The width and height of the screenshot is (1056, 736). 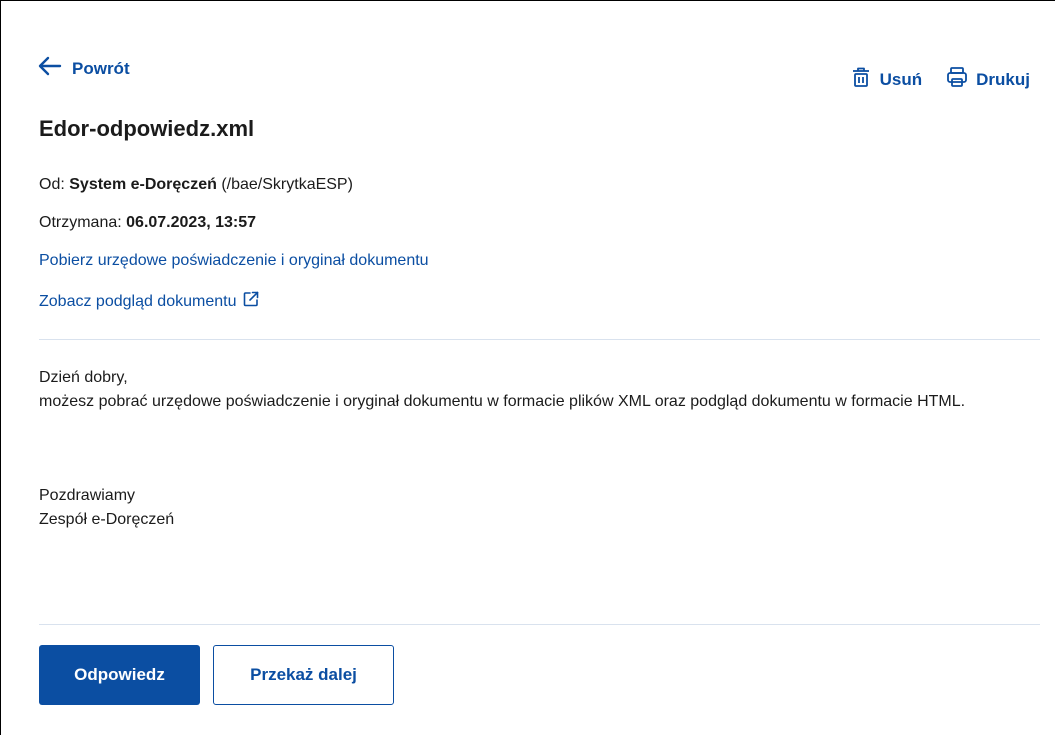 I want to click on back-link: Powrót, so click(x=84, y=68).